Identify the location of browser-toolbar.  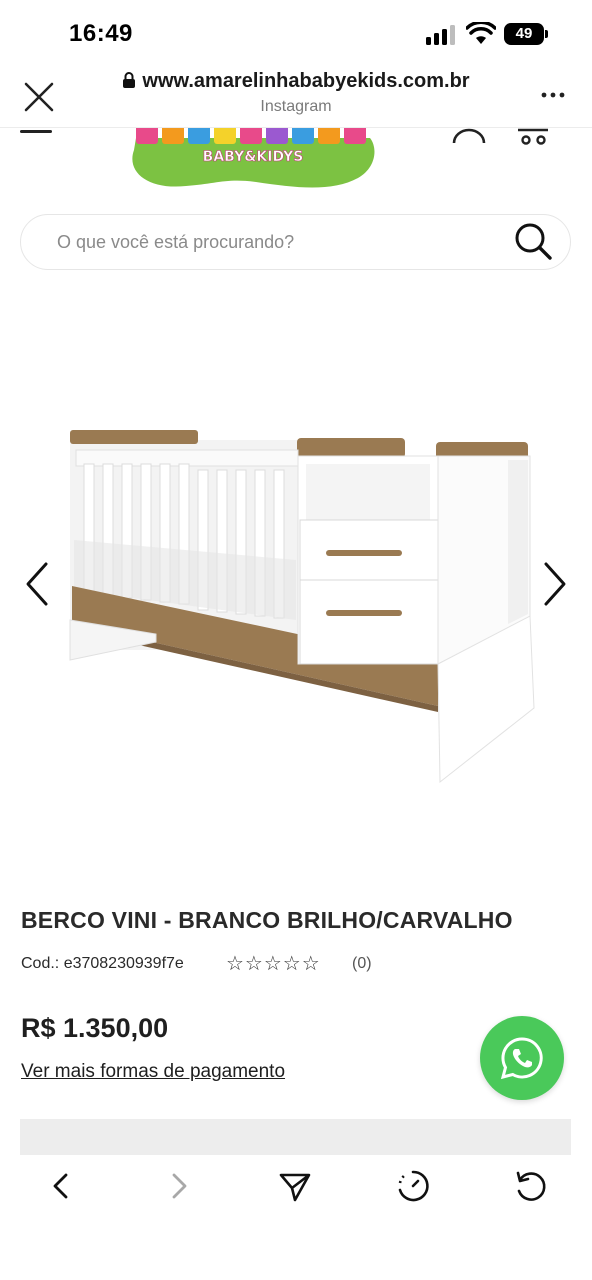
(296, 1217).